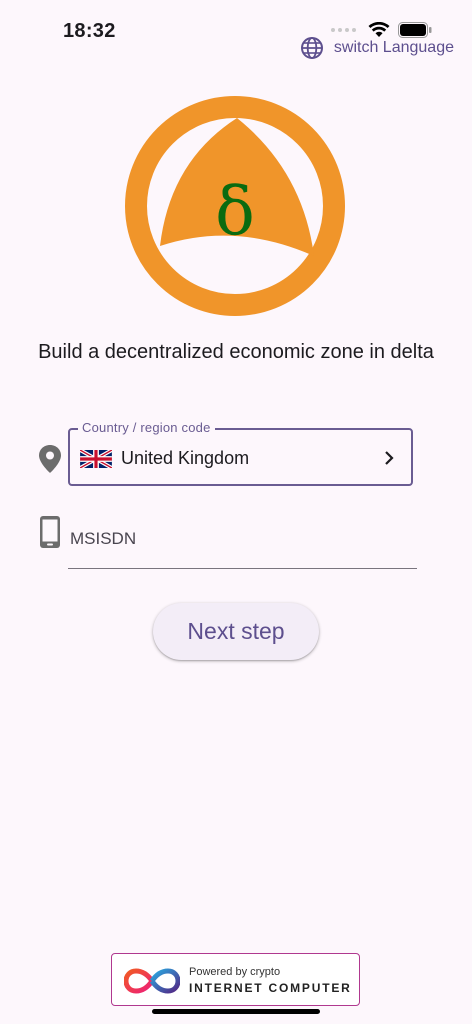  What do you see at coordinates (393, 47) in the screenshot?
I see `switch-language-label: switch Language` at bounding box center [393, 47].